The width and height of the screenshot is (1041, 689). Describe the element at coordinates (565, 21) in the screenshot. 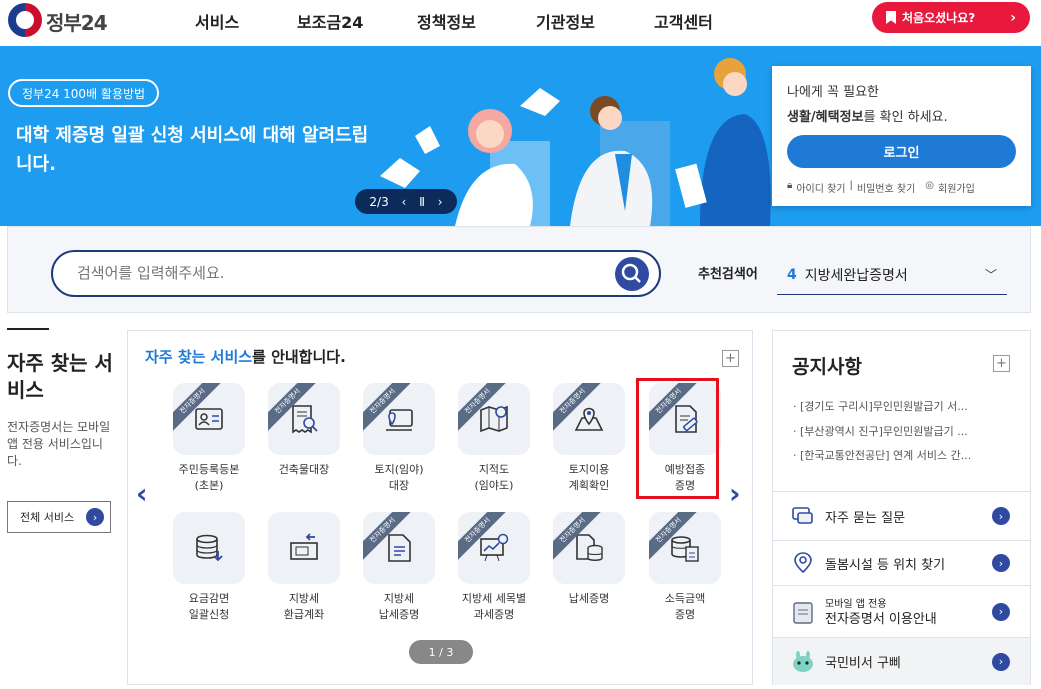

I see `nav-agency-info: 기관정보` at that location.